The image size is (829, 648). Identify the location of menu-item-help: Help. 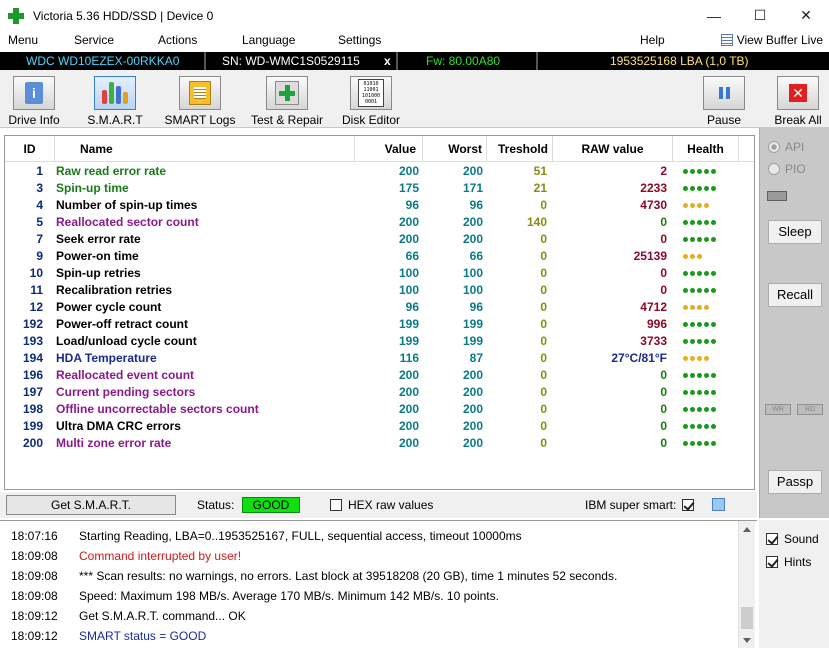
(652, 40).